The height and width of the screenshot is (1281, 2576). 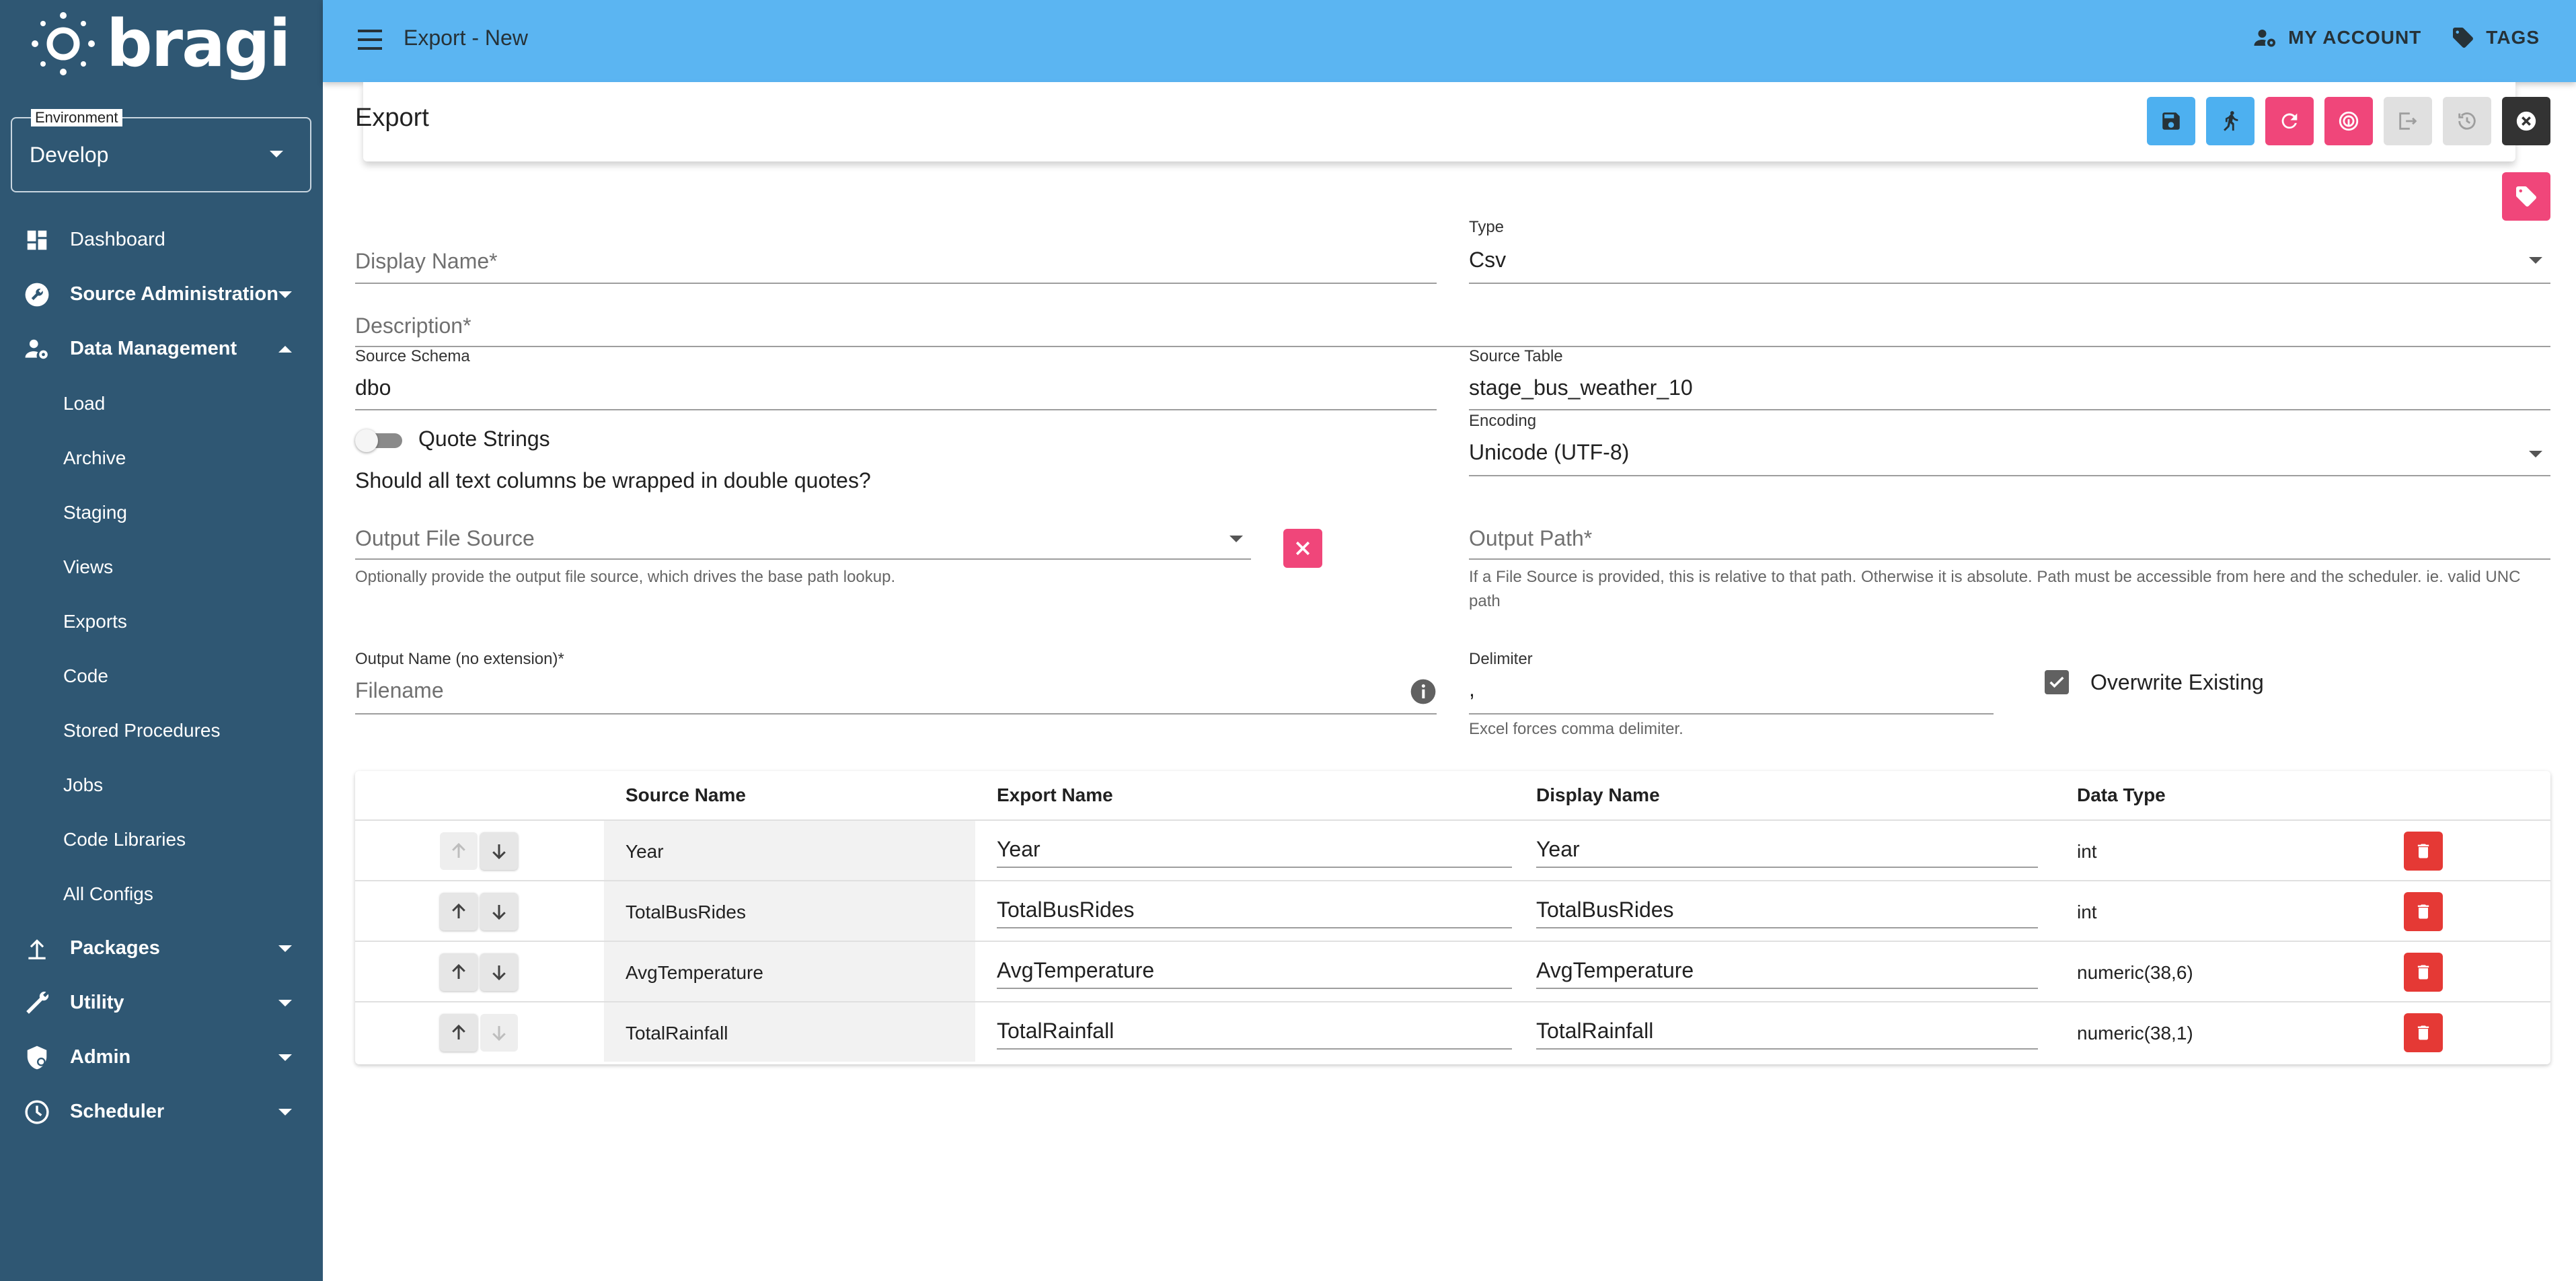 I want to click on export-name-input: AvgTemperature, so click(x=1254, y=972).